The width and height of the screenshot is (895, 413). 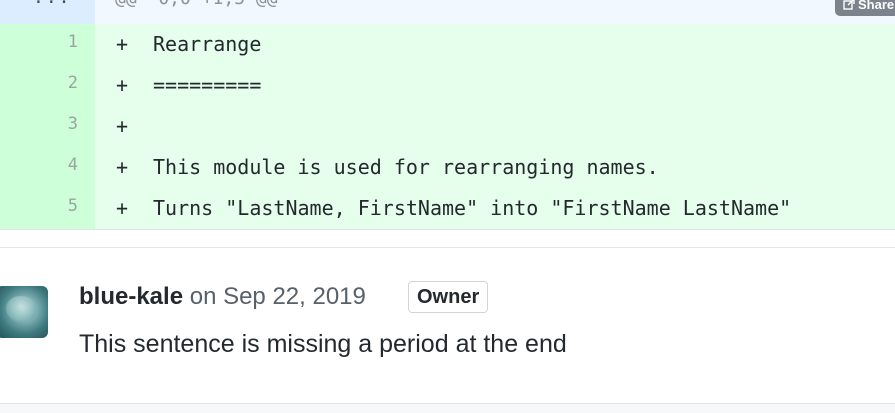 I want to click on line-number: 4, so click(x=47, y=167).